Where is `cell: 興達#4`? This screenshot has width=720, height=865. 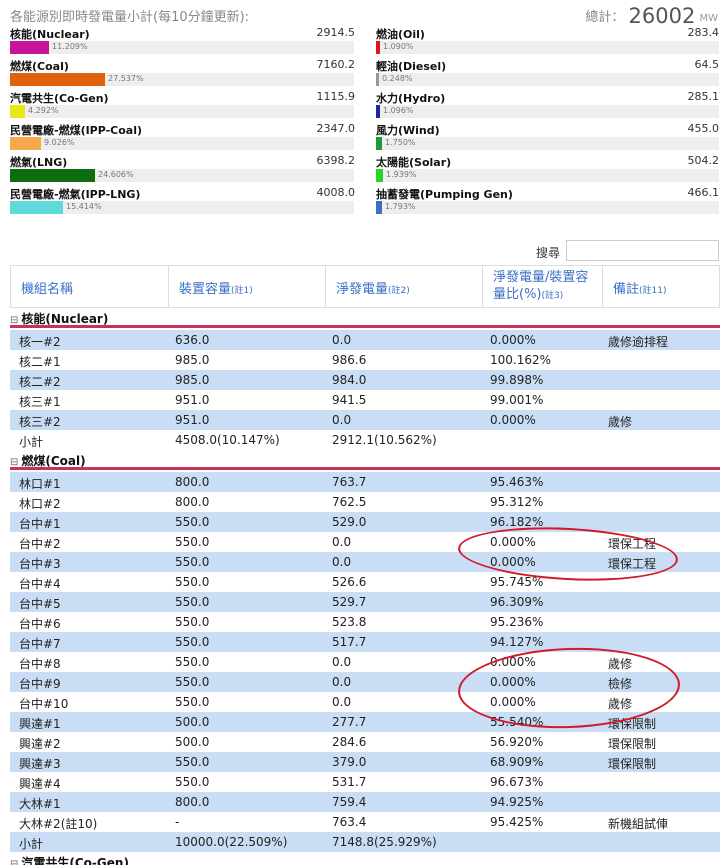 cell: 興達#4 is located at coordinates (40, 784).